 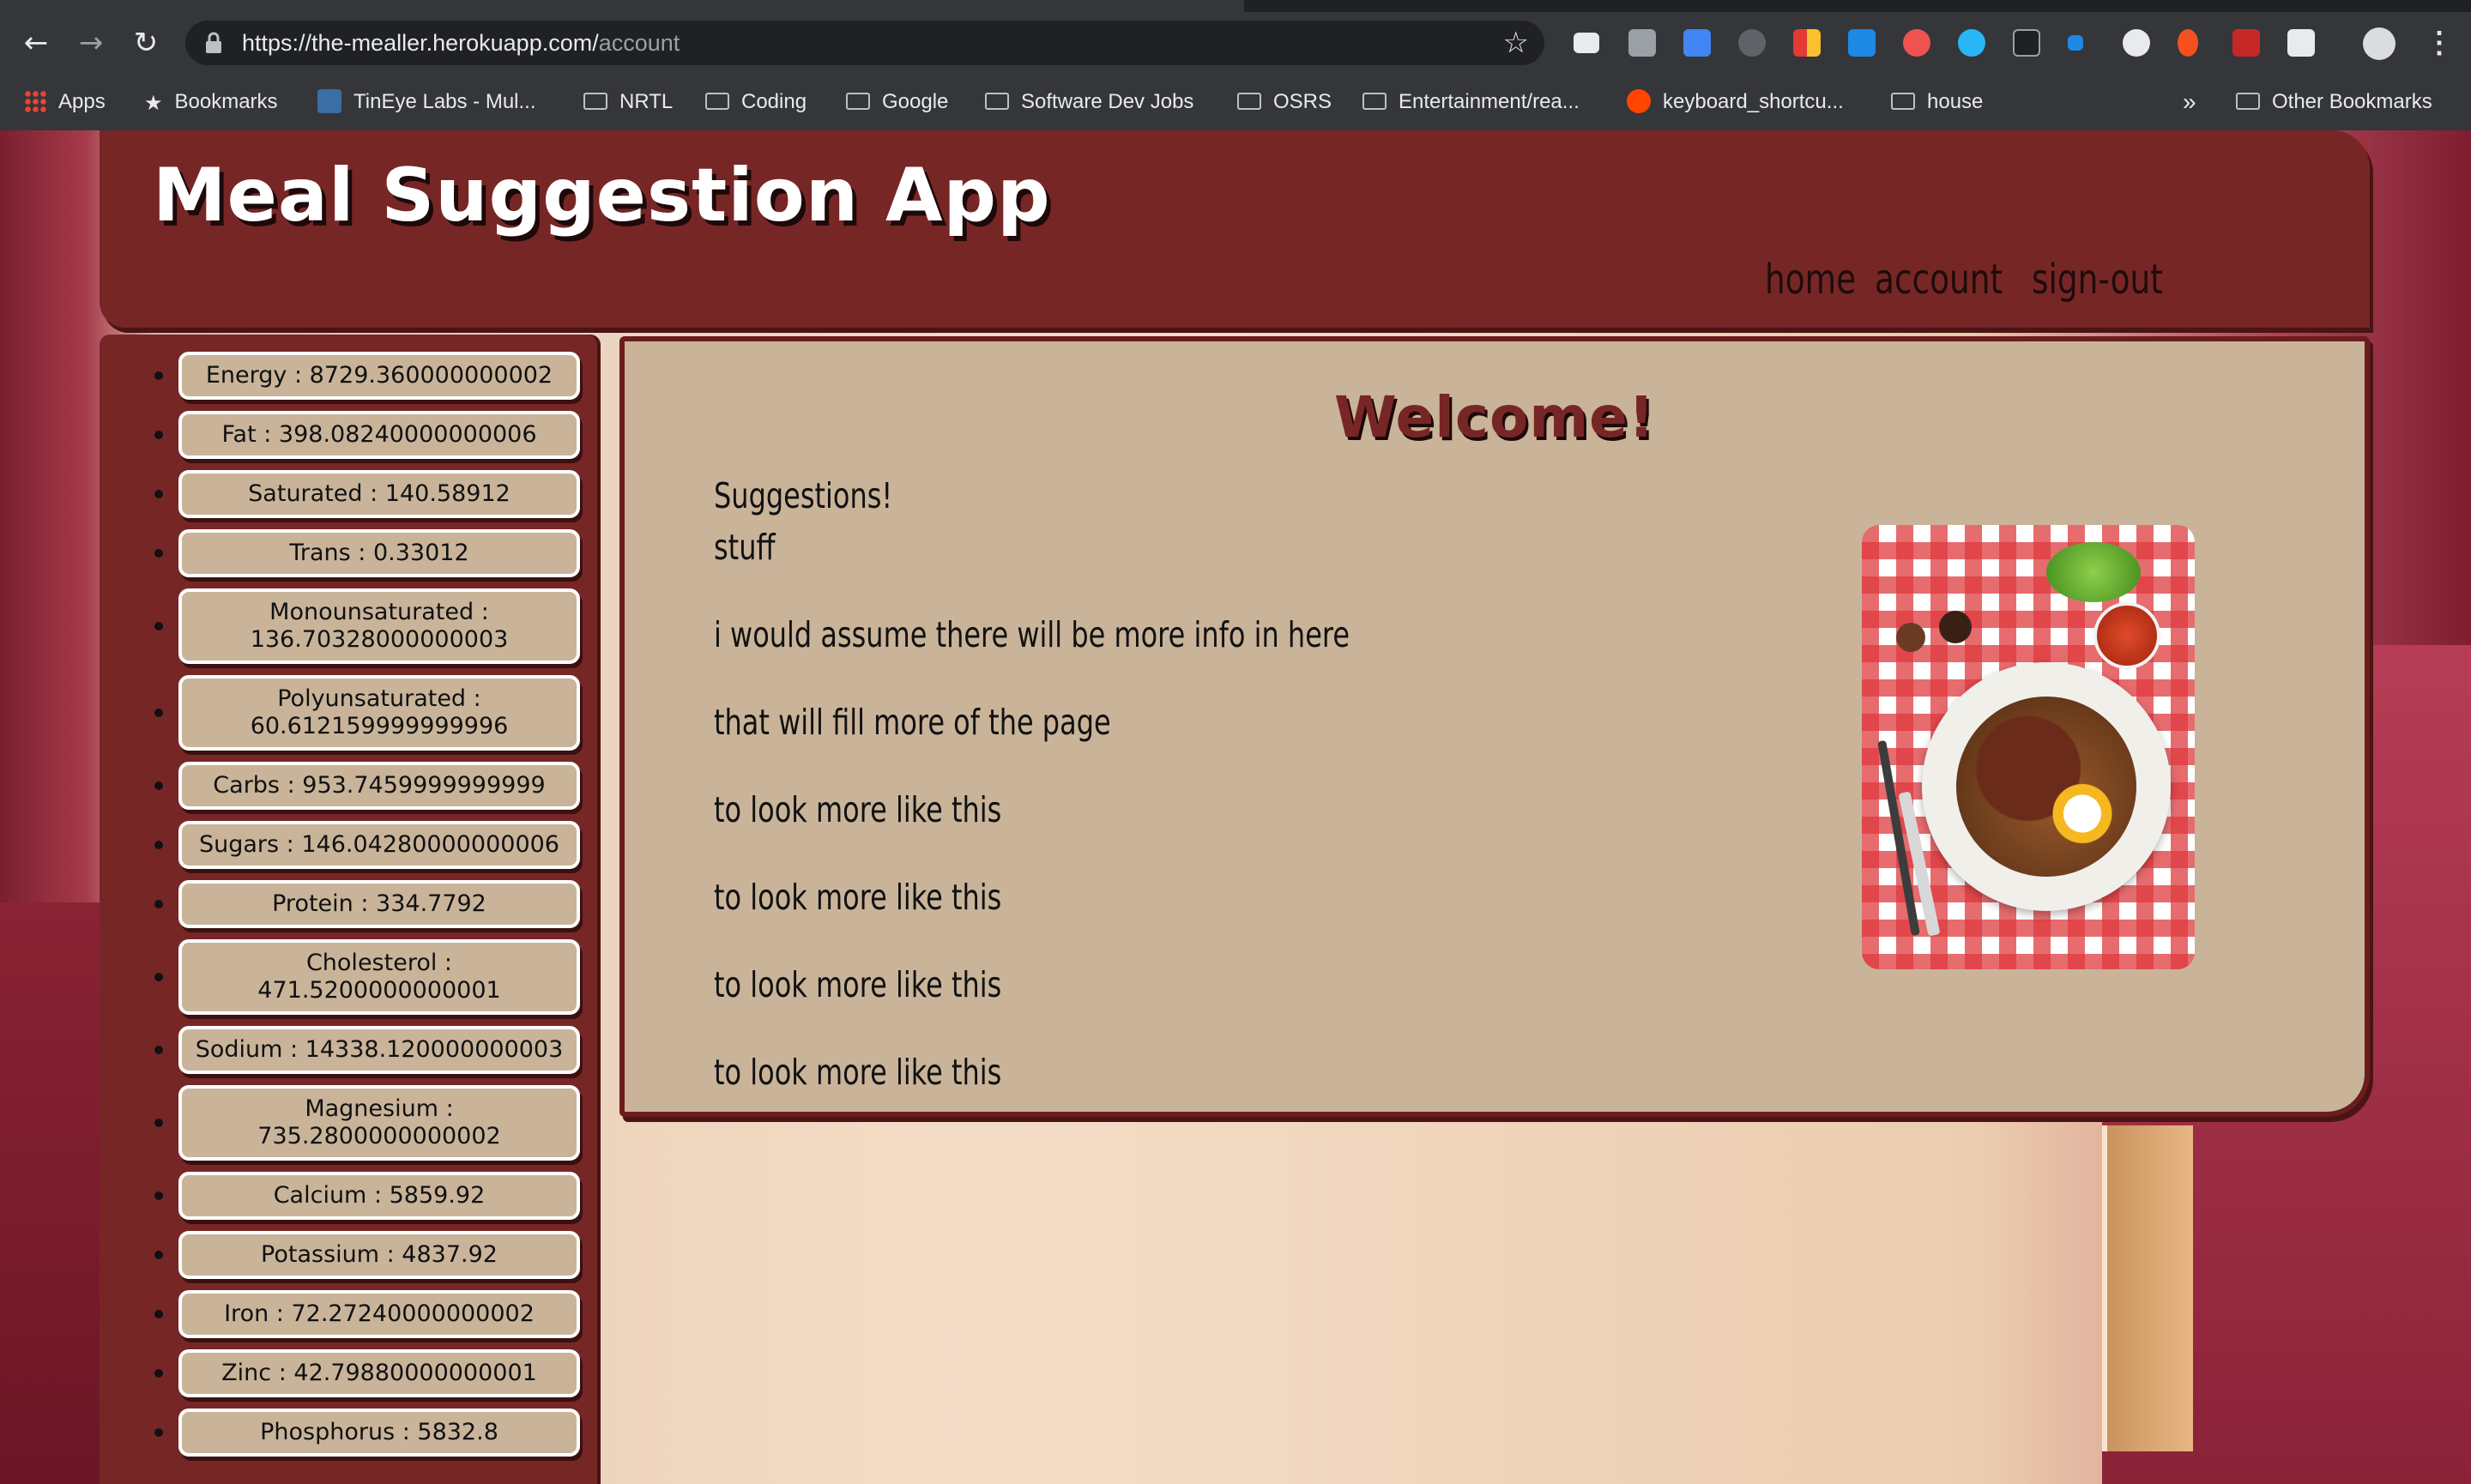 What do you see at coordinates (1807, 43) in the screenshot?
I see `color-extension-icon` at bounding box center [1807, 43].